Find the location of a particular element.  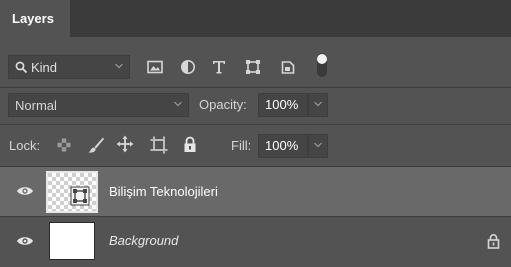

panel-tab-bar: Layers is located at coordinates (255, 18).